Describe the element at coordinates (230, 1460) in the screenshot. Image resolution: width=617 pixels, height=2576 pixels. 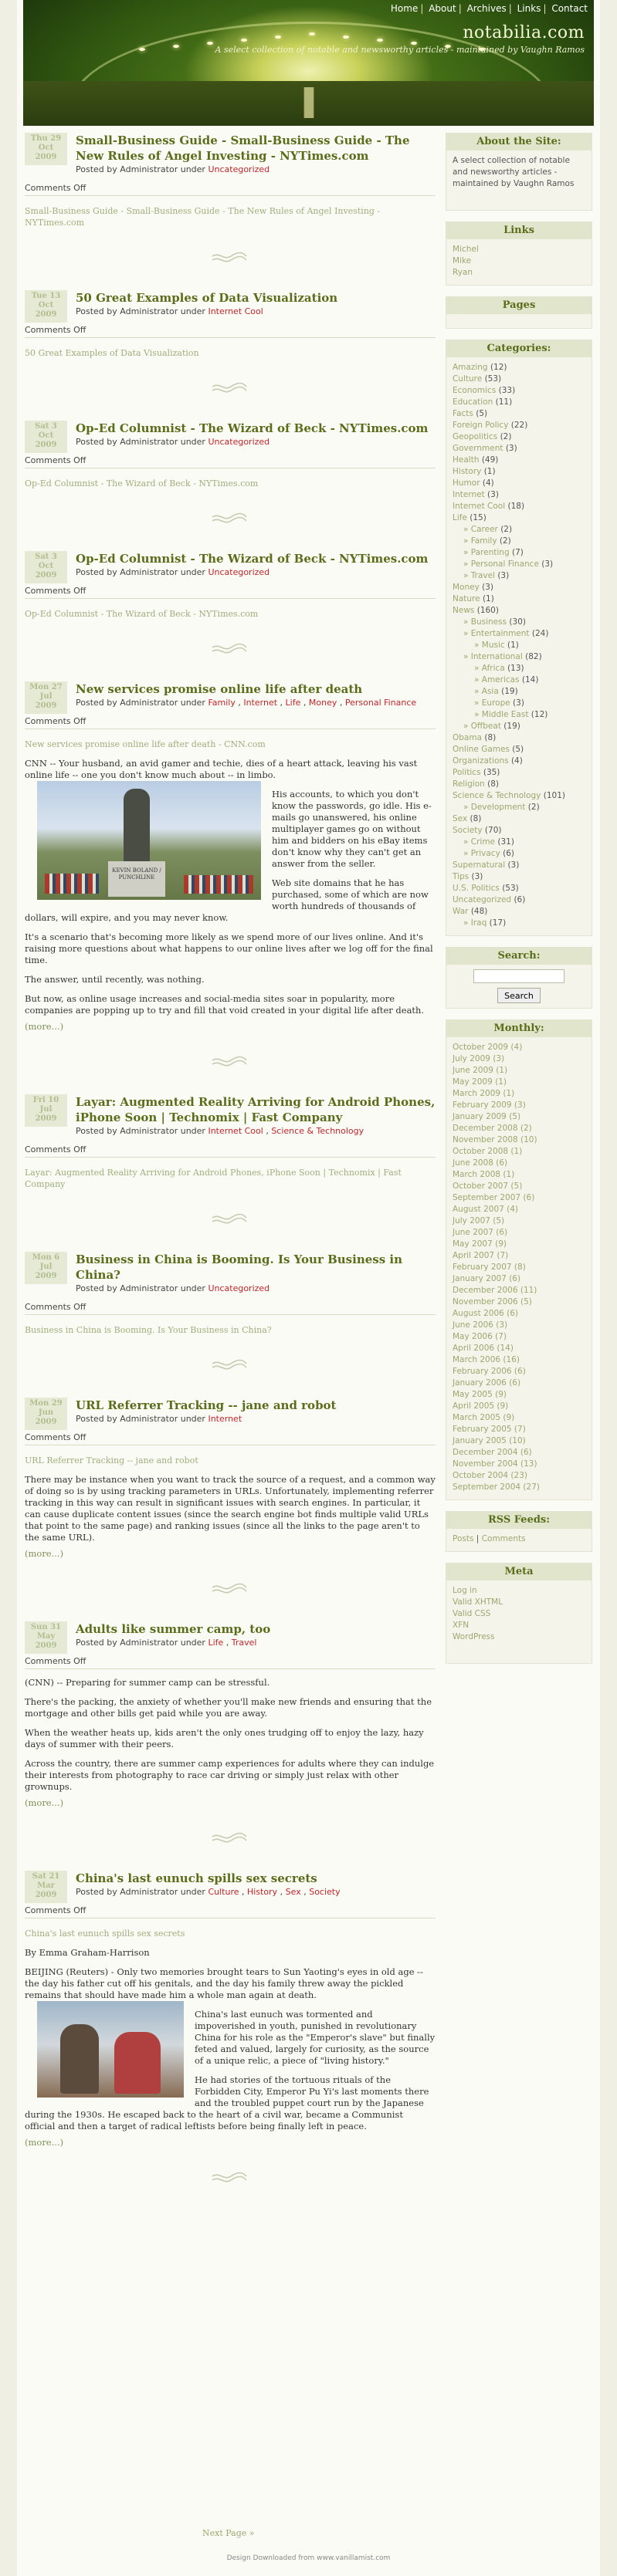
I see `source-link: URL Referrer Tracking -- jane and robot` at that location.